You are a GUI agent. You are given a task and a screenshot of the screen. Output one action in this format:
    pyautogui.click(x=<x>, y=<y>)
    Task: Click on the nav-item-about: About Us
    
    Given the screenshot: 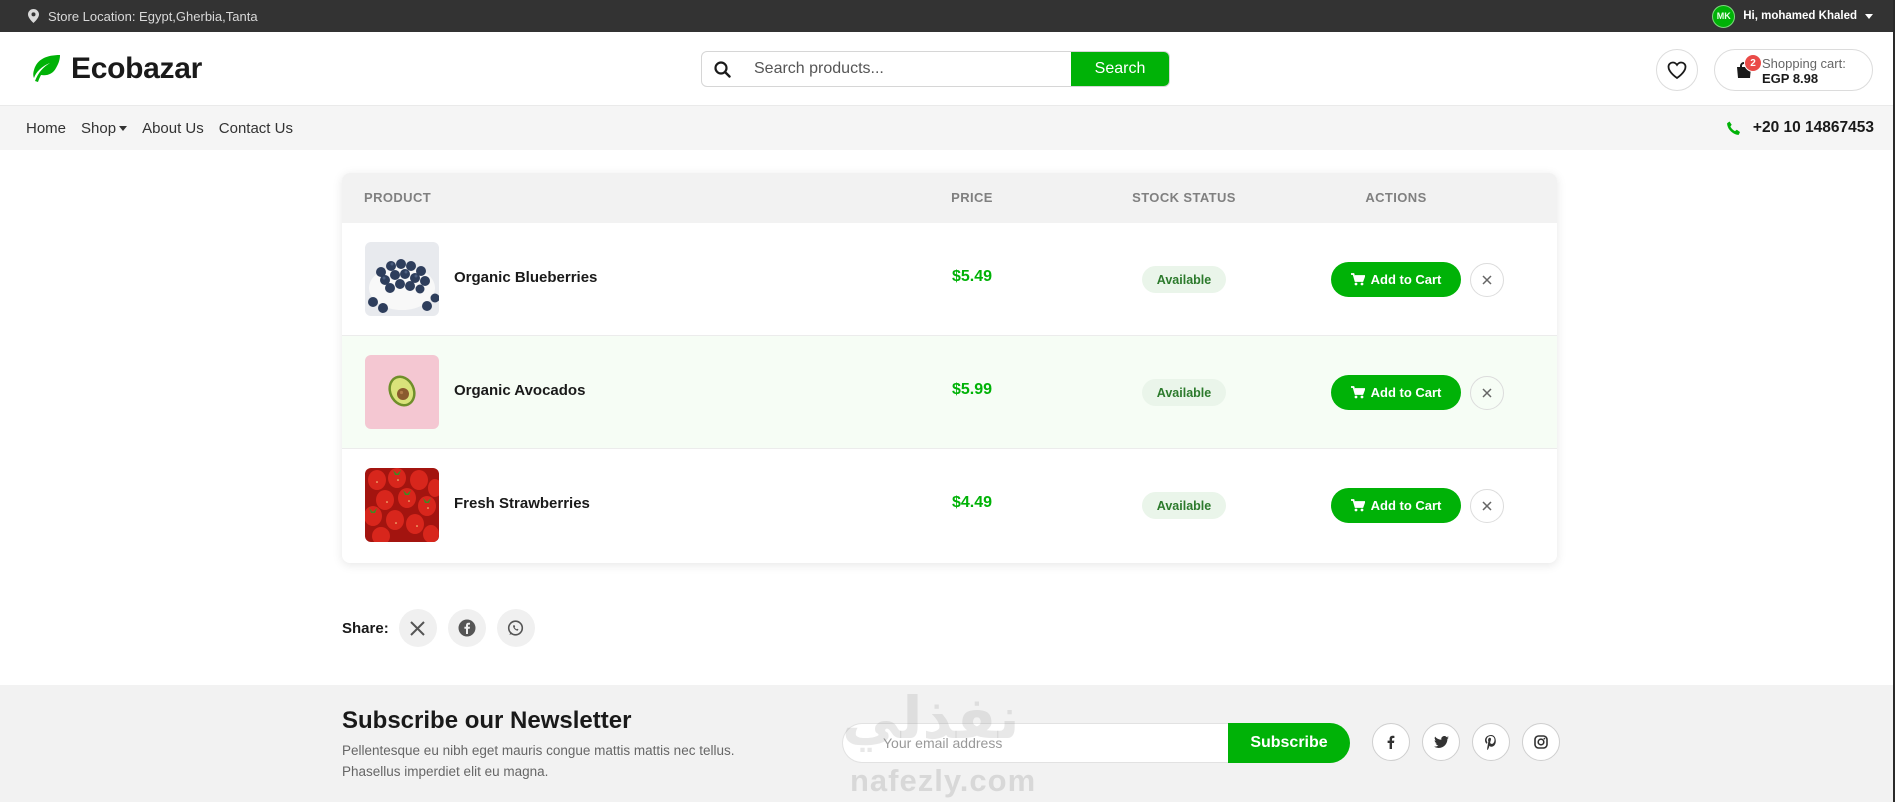 What is the action you would take?
    pyautogui.click(x=173, y=128)
    